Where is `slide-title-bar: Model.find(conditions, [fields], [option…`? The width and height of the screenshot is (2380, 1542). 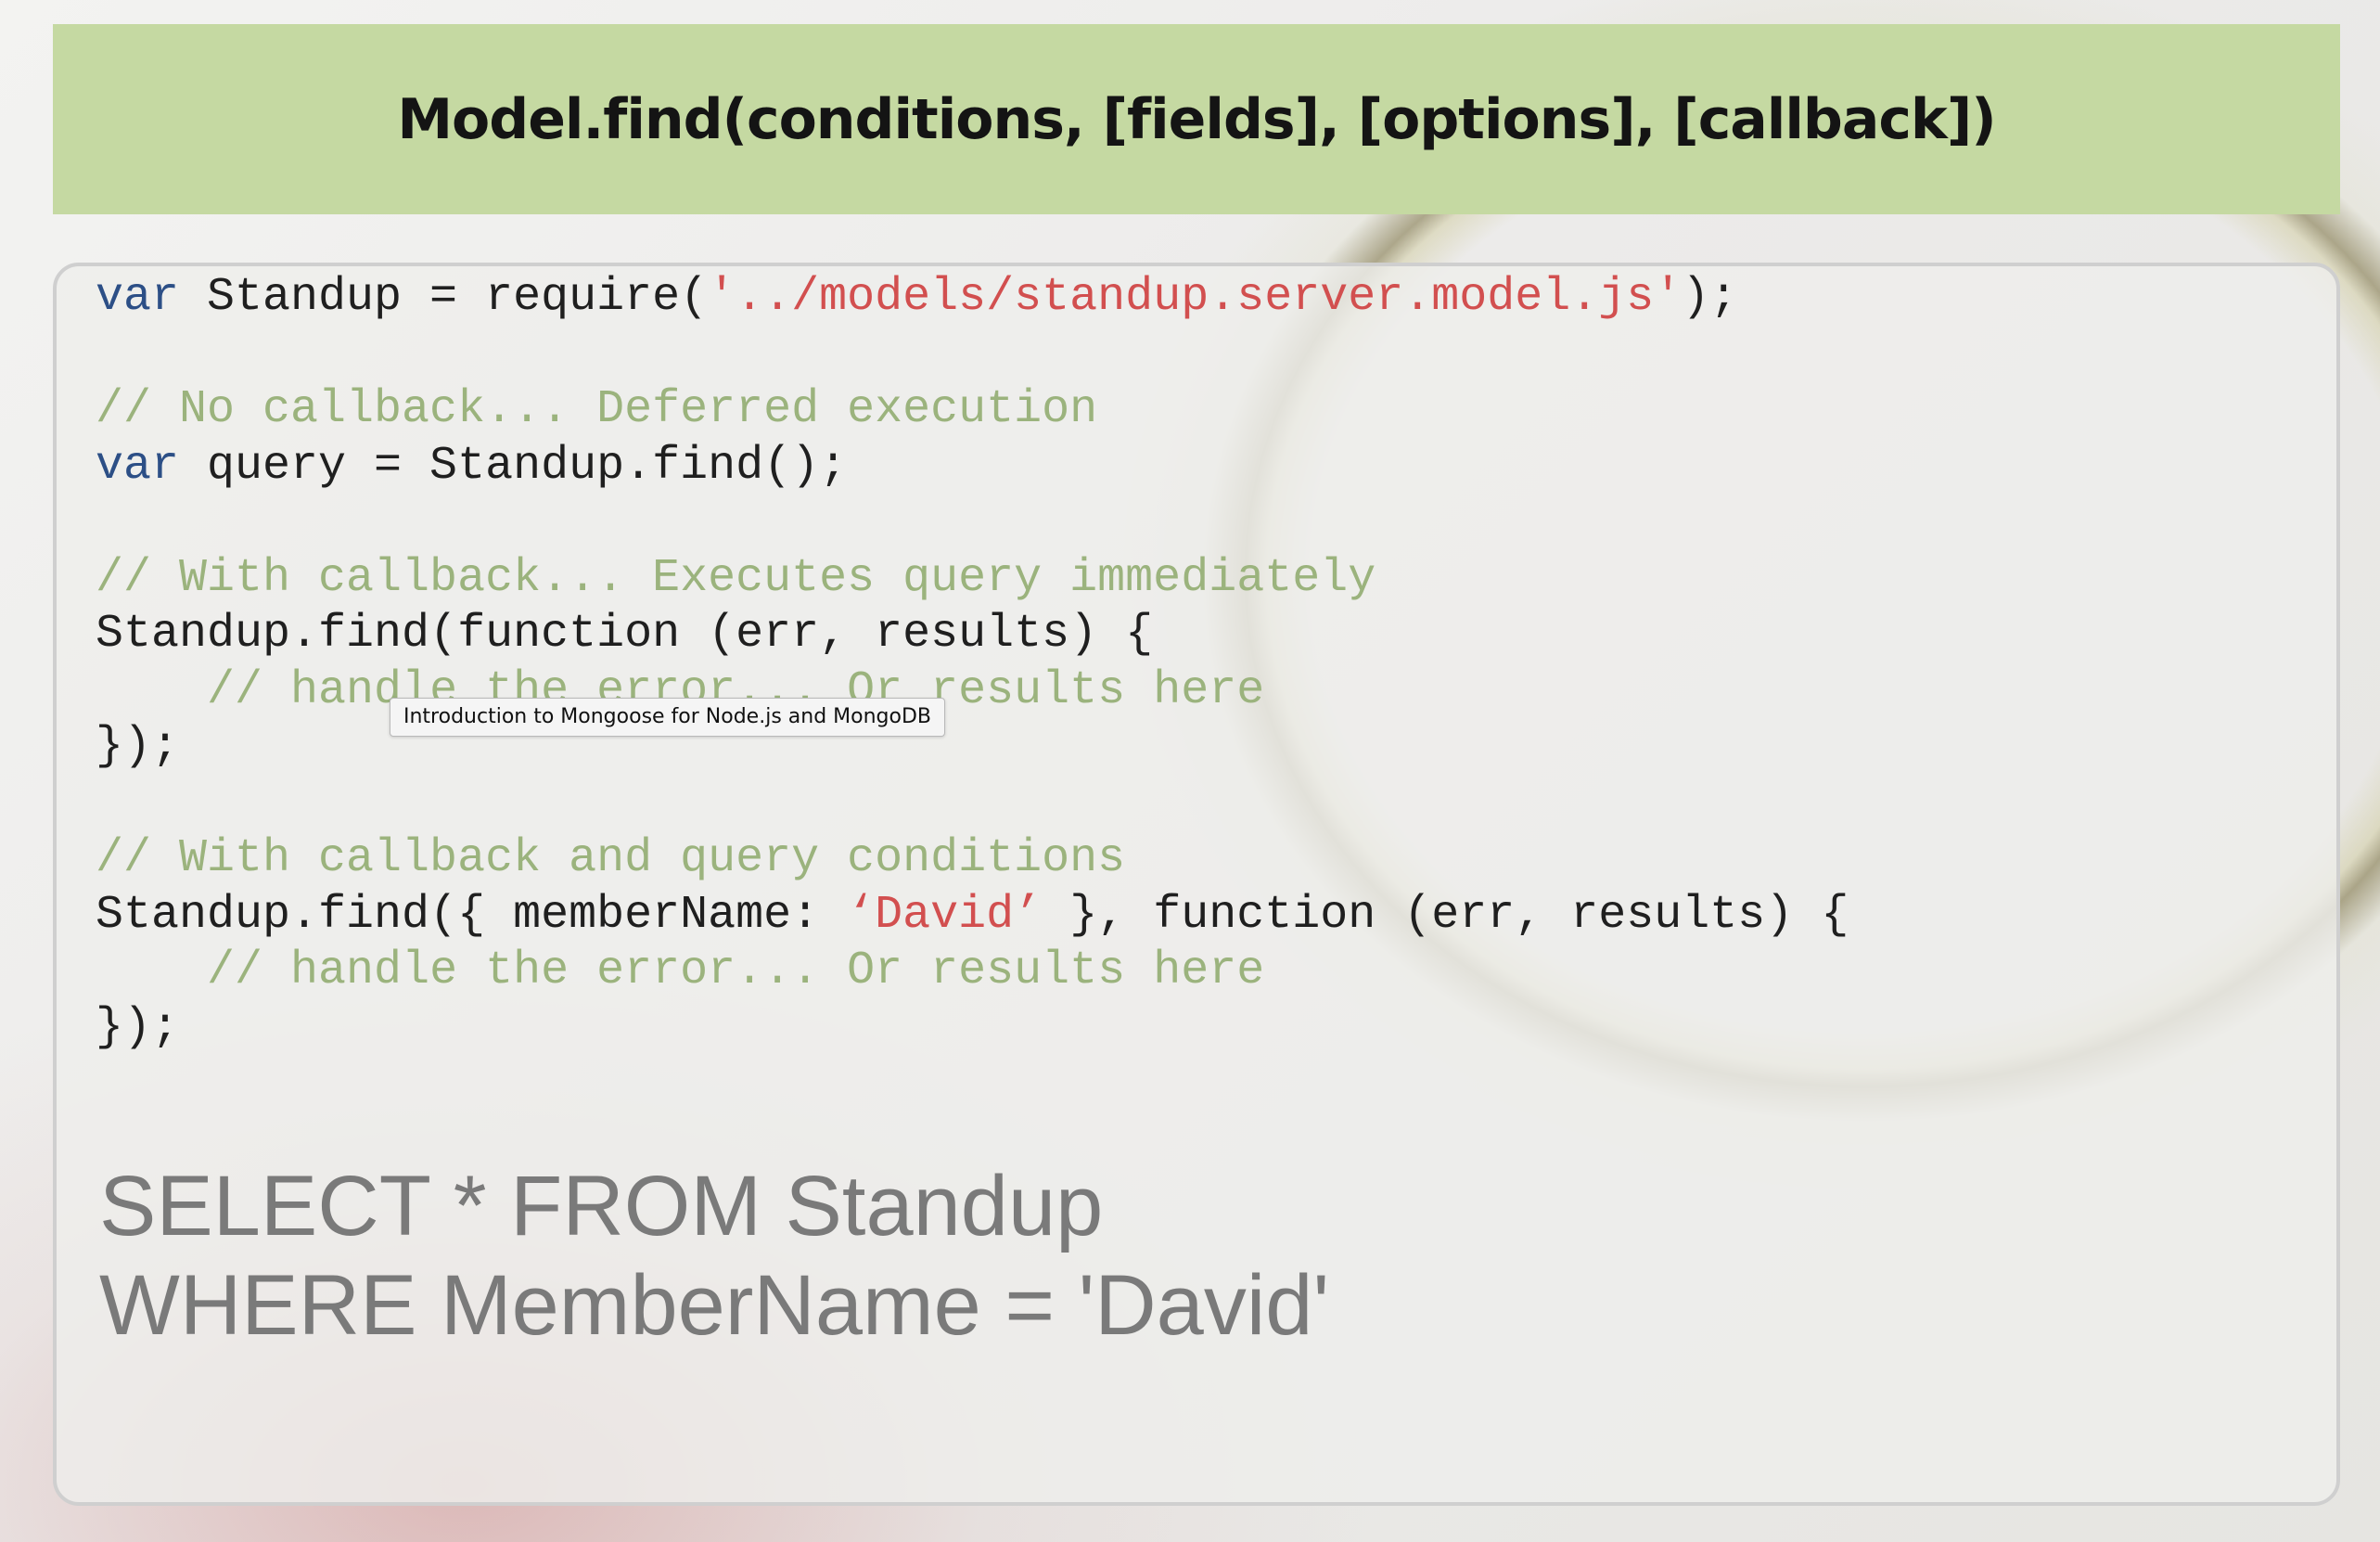 slide-title-bar: Model.find(conditions, [fields], [option… is located at coordinates (1196, 119).